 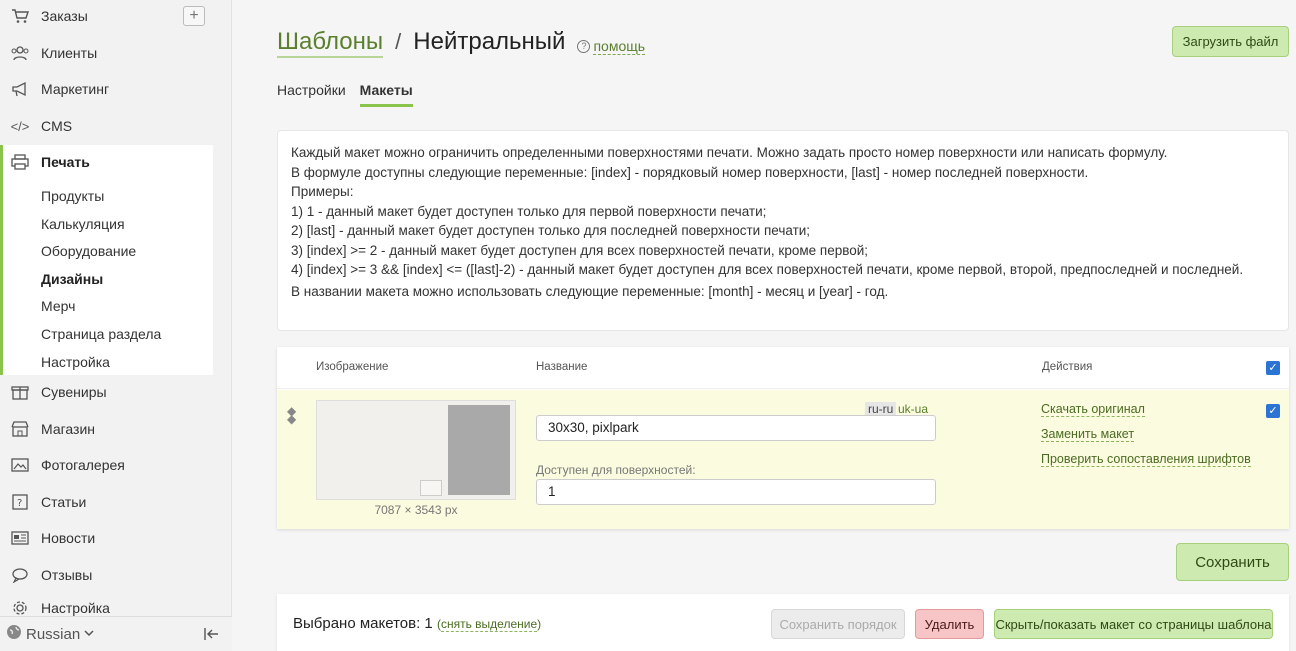 I want to click on sidebar-subitem-equipment: Оборудование, so click(x=88, y=251).